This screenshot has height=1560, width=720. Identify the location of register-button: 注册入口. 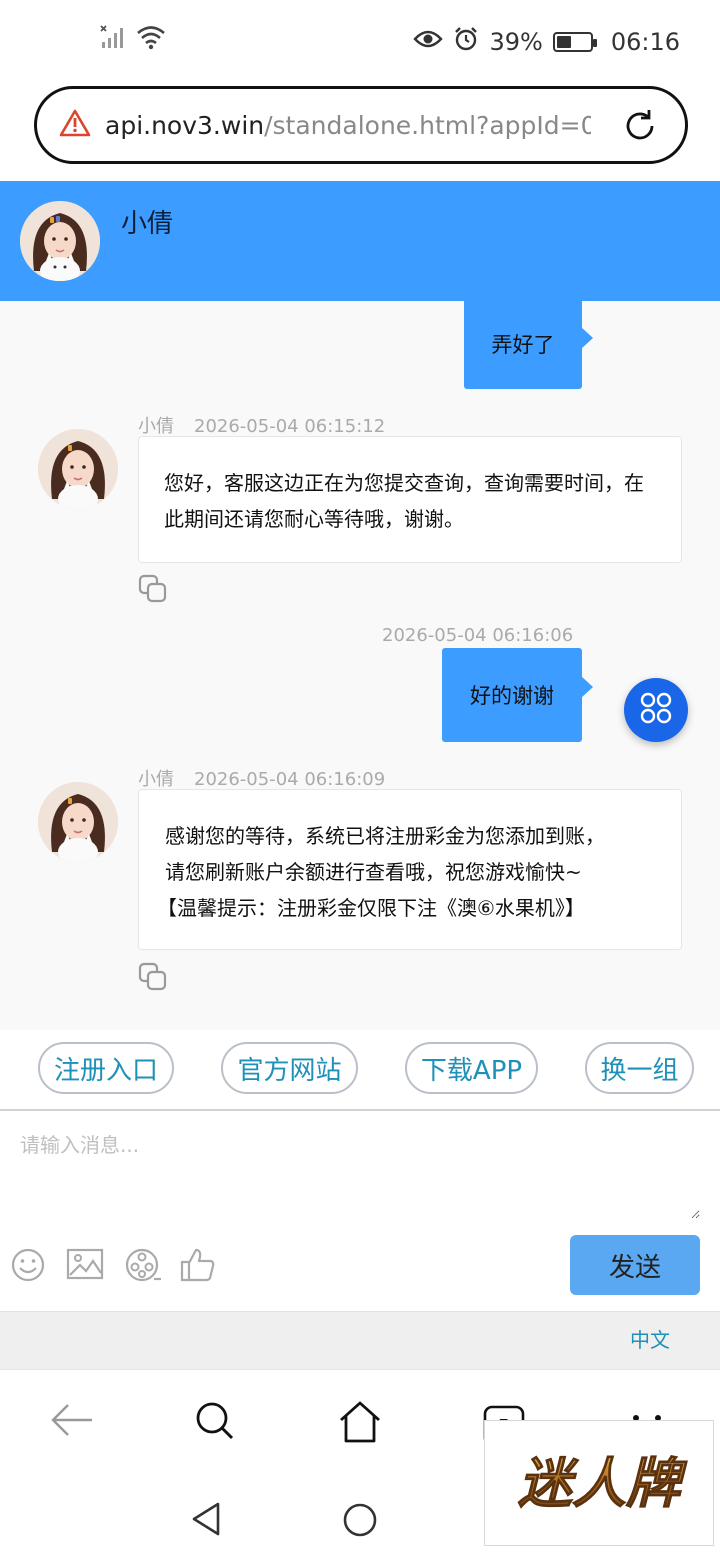
(106, 1068).